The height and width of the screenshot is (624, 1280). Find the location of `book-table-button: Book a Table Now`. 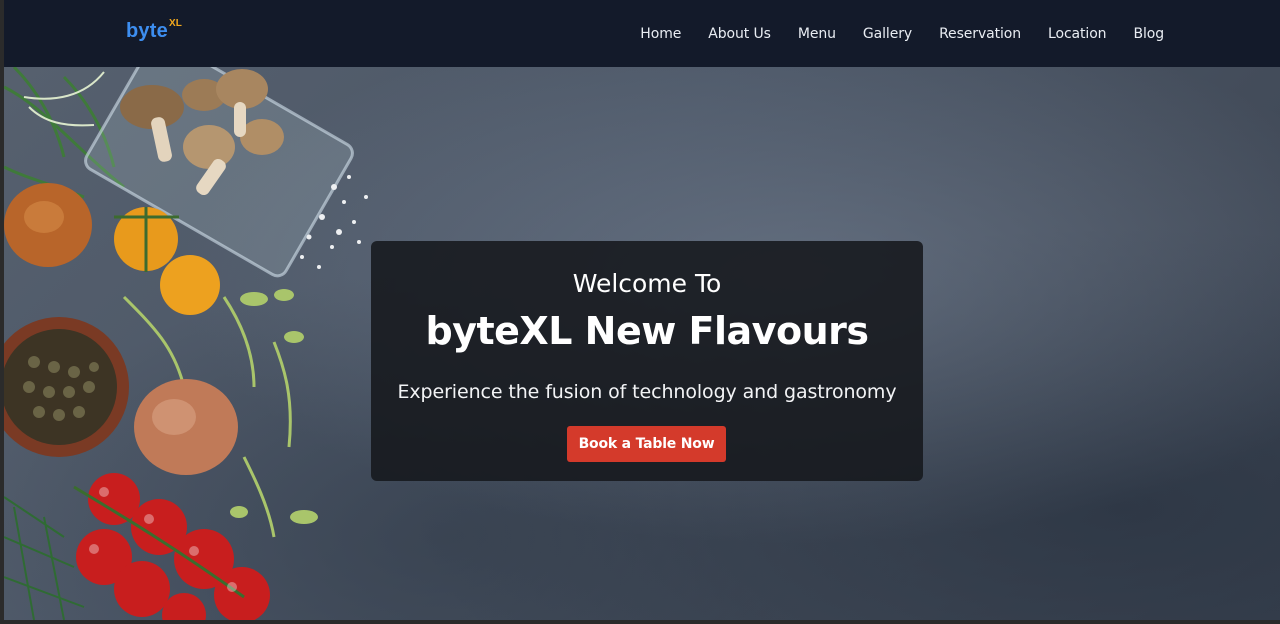

book-table-button: Book a Table Now is located at coordinates (646, 444).